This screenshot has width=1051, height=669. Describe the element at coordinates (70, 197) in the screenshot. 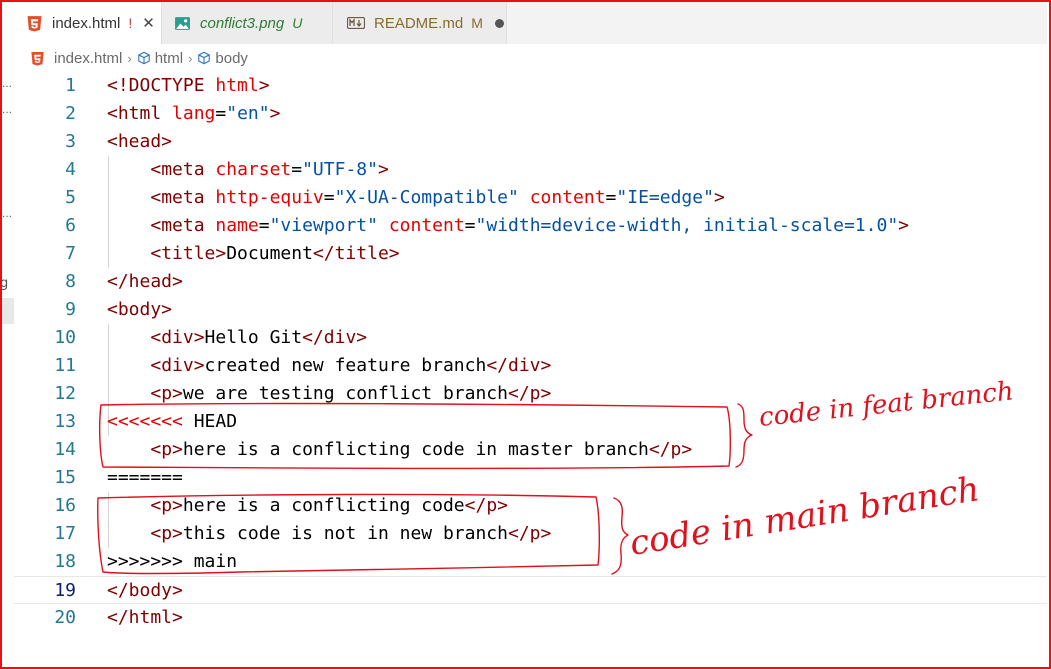

I see `line-number: 5` at that location.